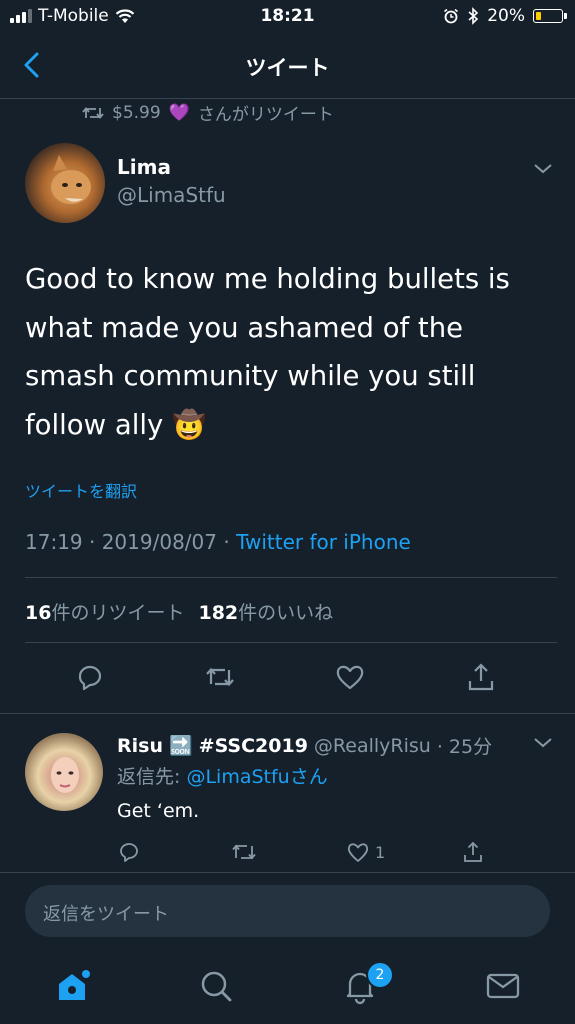  I want to click on reply-hashtag: #SSC2019, so click(253, 745).